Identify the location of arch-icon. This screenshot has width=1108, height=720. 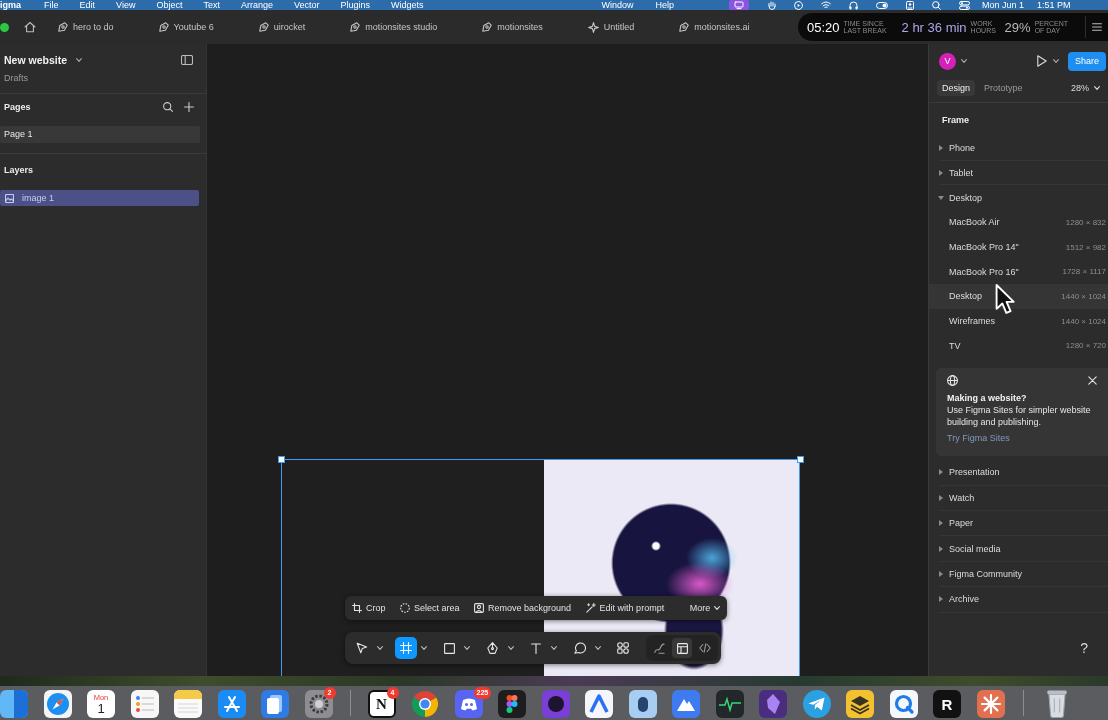
(599, 704).